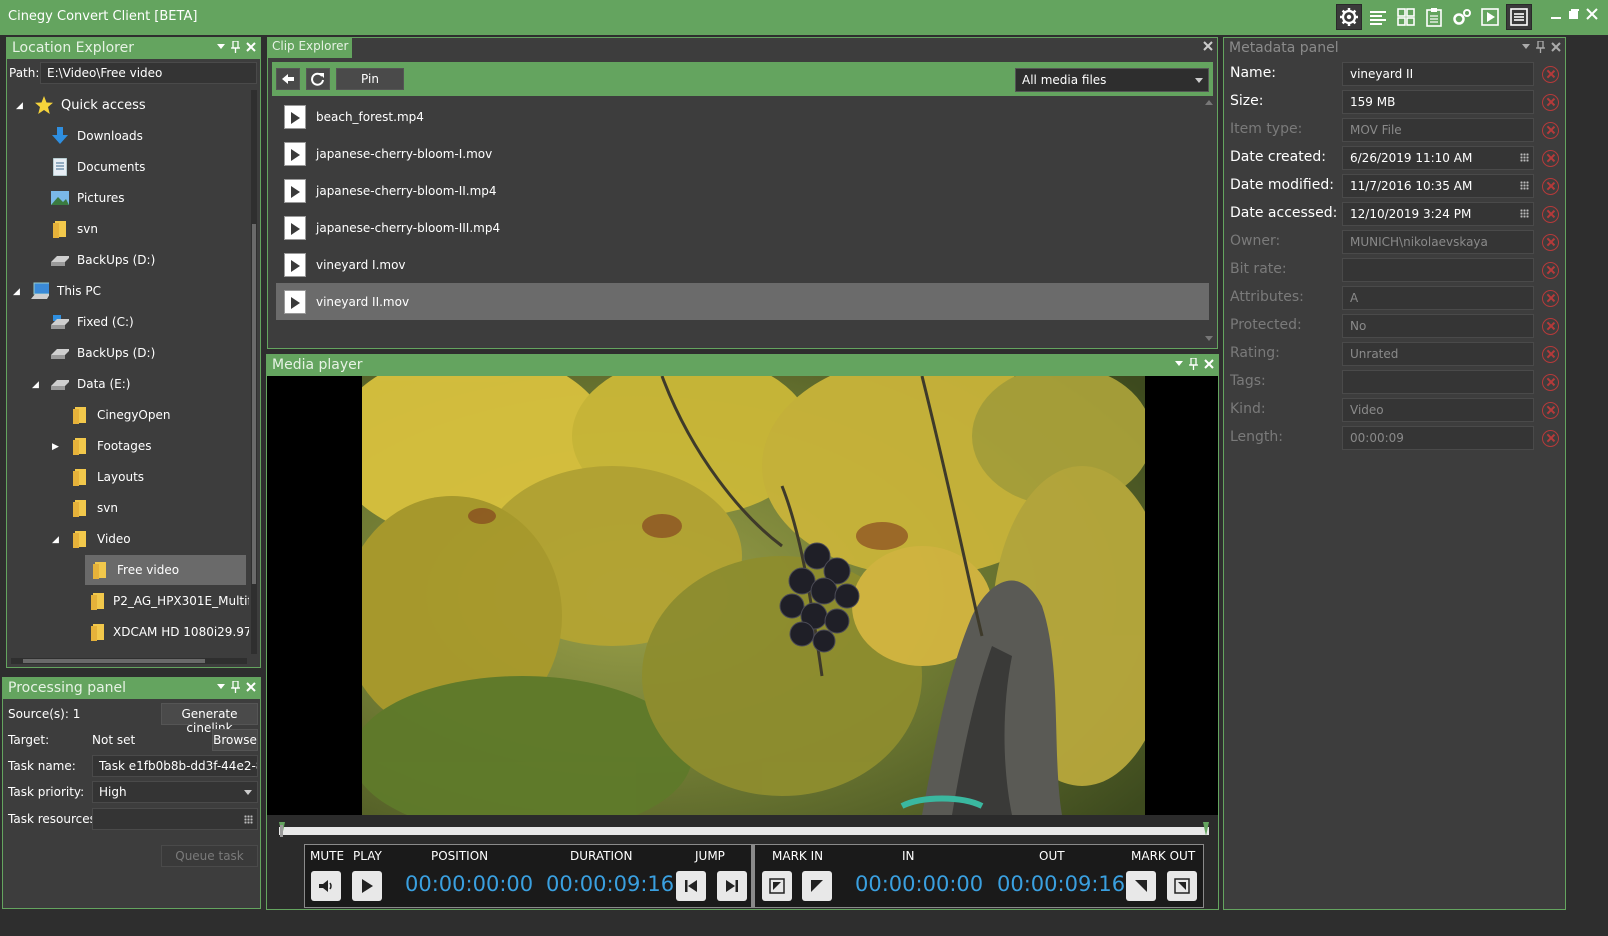  Describe the element at coordinates (742, 116) in the screenshot. I see `file-row: beach_forest.mp4` at that location.